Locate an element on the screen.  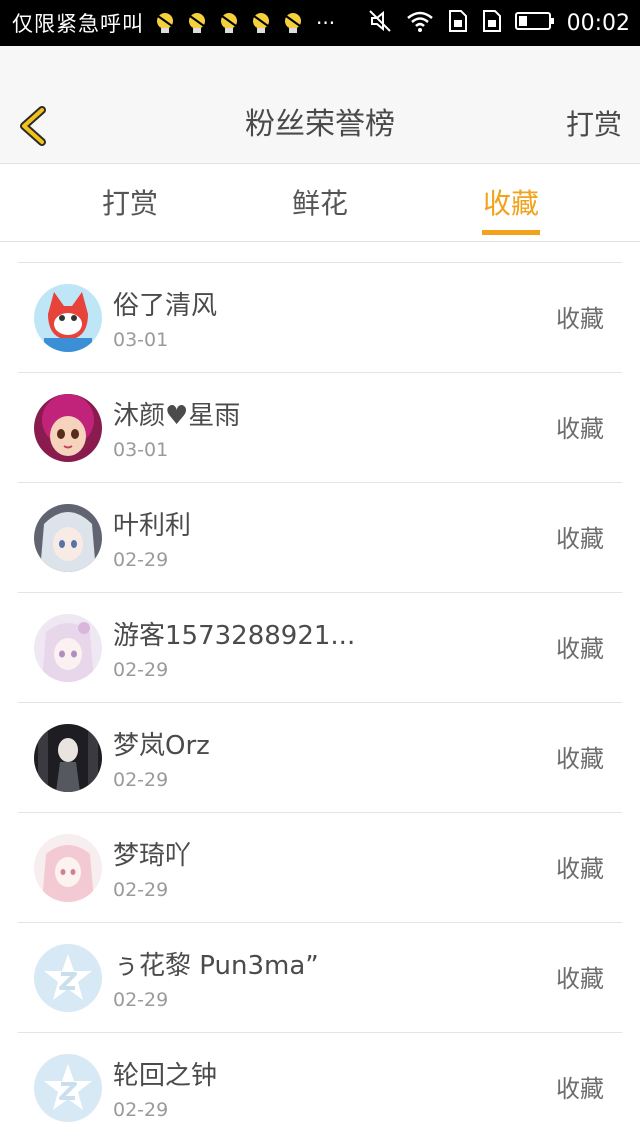
status-bar: 仅限紧急呼叫 ··· 00:02 is located at coordinates (320, 23).